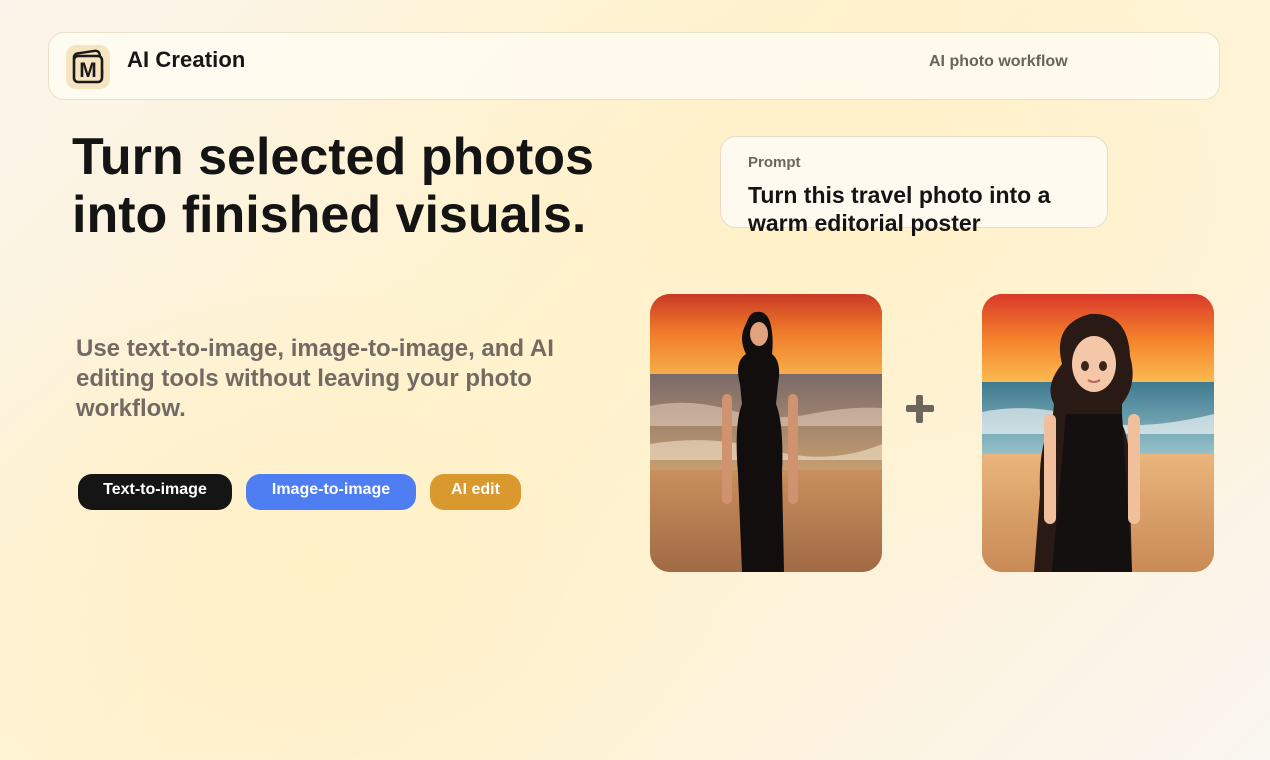 This screenshot has width=1270, height=760. What do you see at coordinates (186, 59) in the screenshot?
I see `brand-name: AI Creation` at bounding box center [186, 59].